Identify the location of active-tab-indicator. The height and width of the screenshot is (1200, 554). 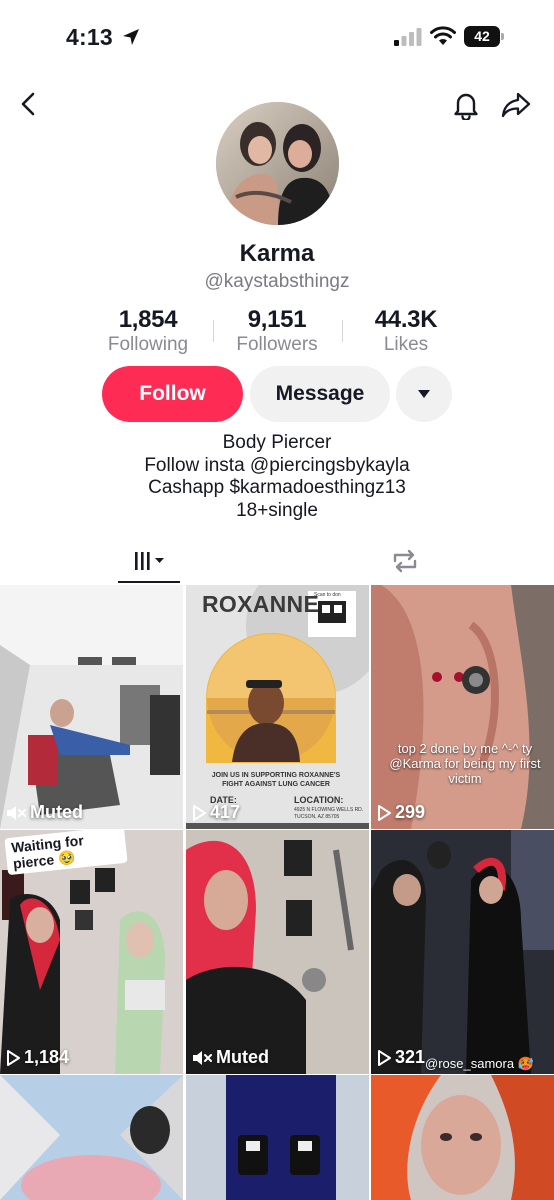
(149, 582).